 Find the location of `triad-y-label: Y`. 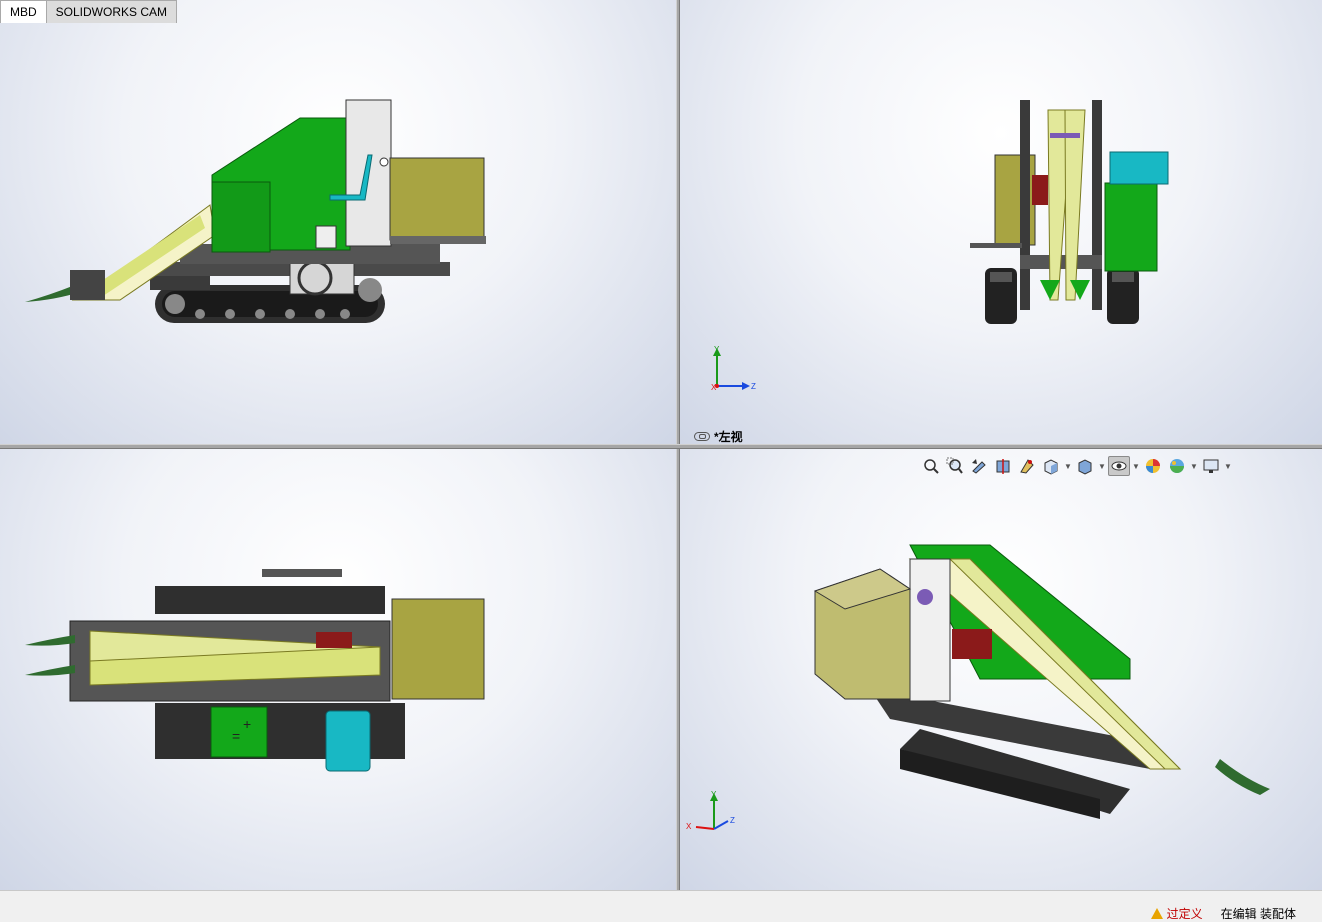

triad-y-label: Y is located at coordinates (717, 349).